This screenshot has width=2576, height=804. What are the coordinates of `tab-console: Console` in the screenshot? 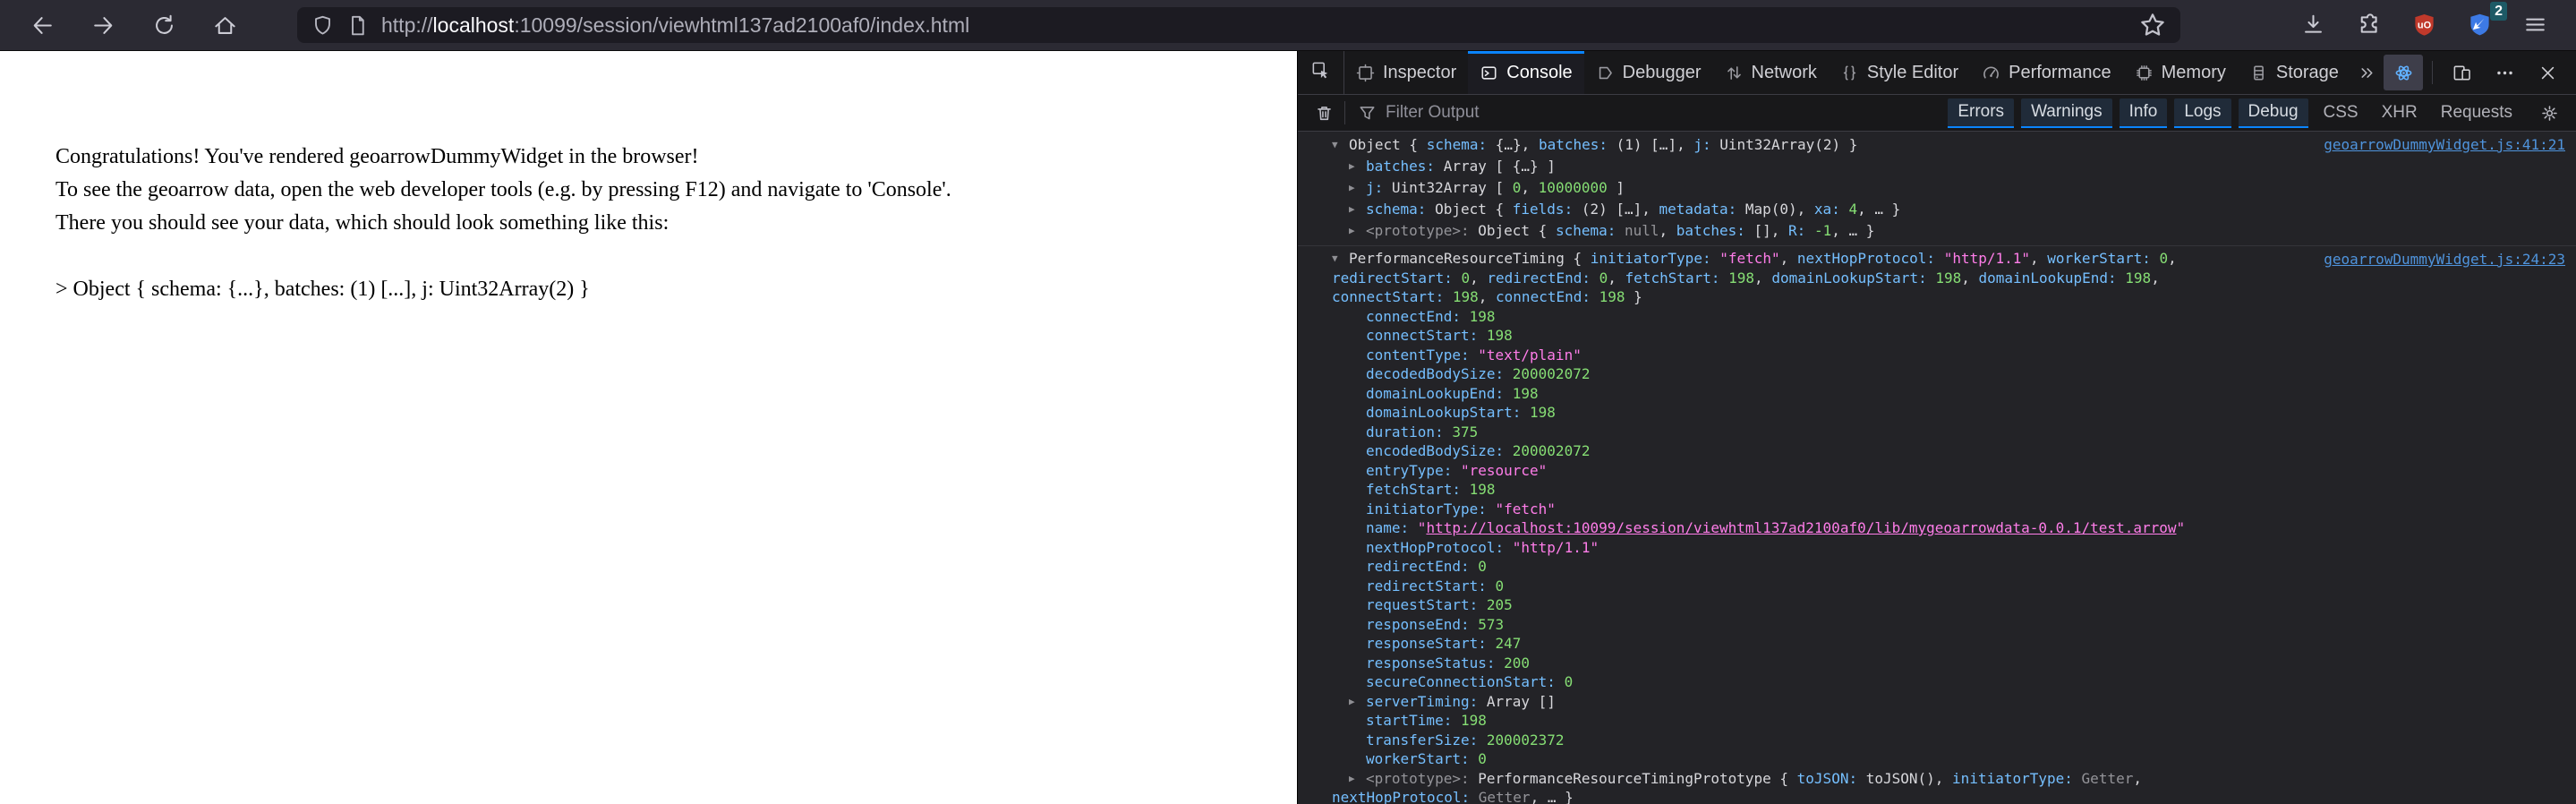 It's located at (1526, 72).